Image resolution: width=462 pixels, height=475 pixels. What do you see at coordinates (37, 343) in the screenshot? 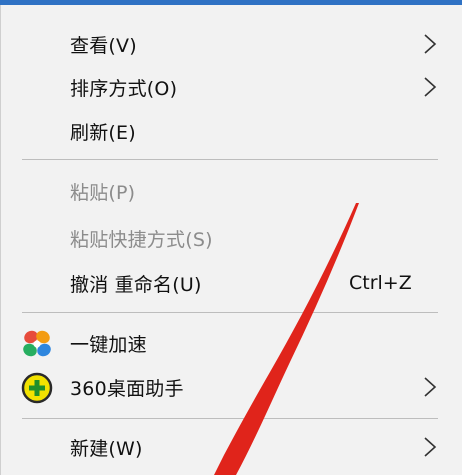
I see `speedup-pinwheel-icon` at bounding box center [37, 343].